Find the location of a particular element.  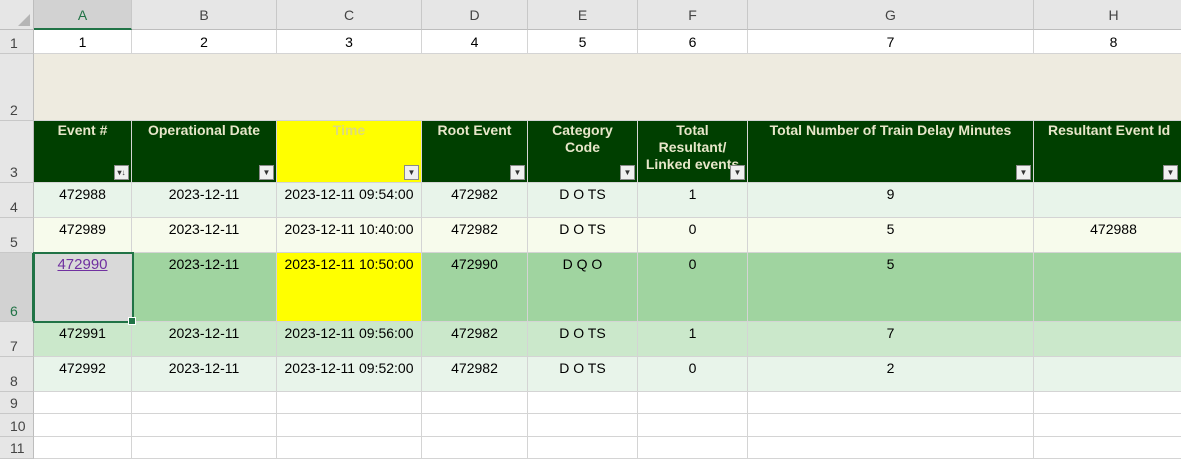

cell-delay-minutes: 9 is located at coordinates (891, 200).